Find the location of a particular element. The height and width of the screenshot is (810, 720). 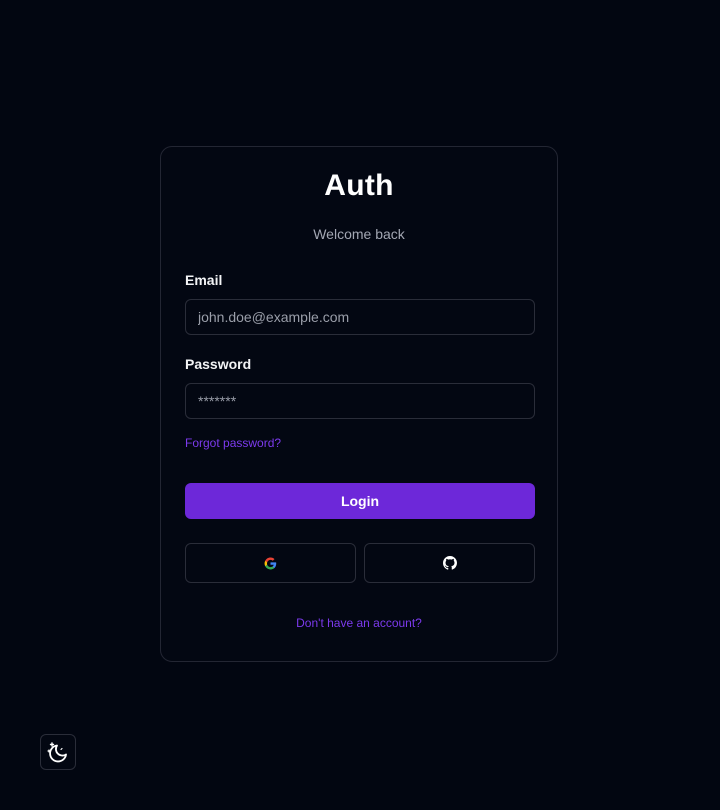

welcome-subtitle: Welcome back is located at coordinates (359, 234).